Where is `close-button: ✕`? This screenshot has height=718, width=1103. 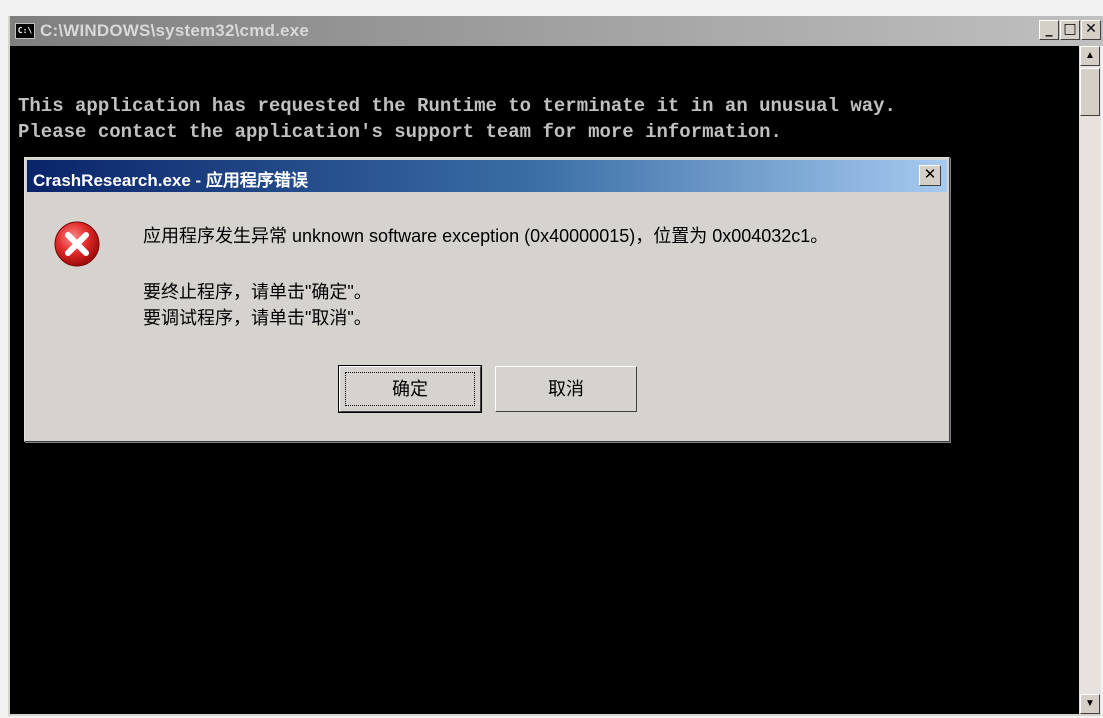
close-button: ✕ is located at coordinates (1091, 30).